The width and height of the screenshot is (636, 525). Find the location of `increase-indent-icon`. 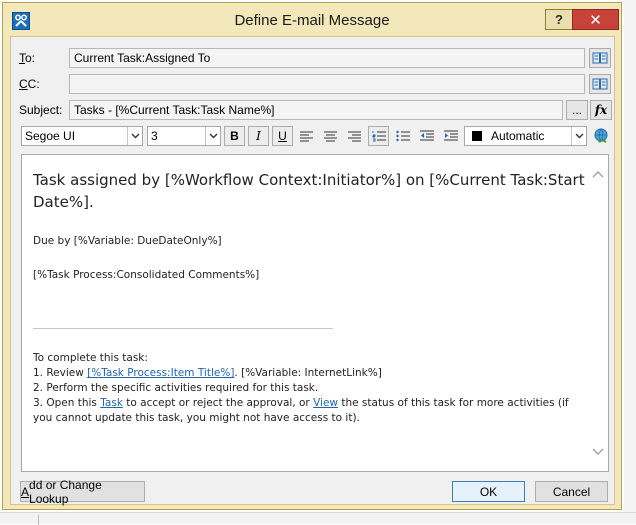

increase-indent-icon is located at coordinates (450, 135).